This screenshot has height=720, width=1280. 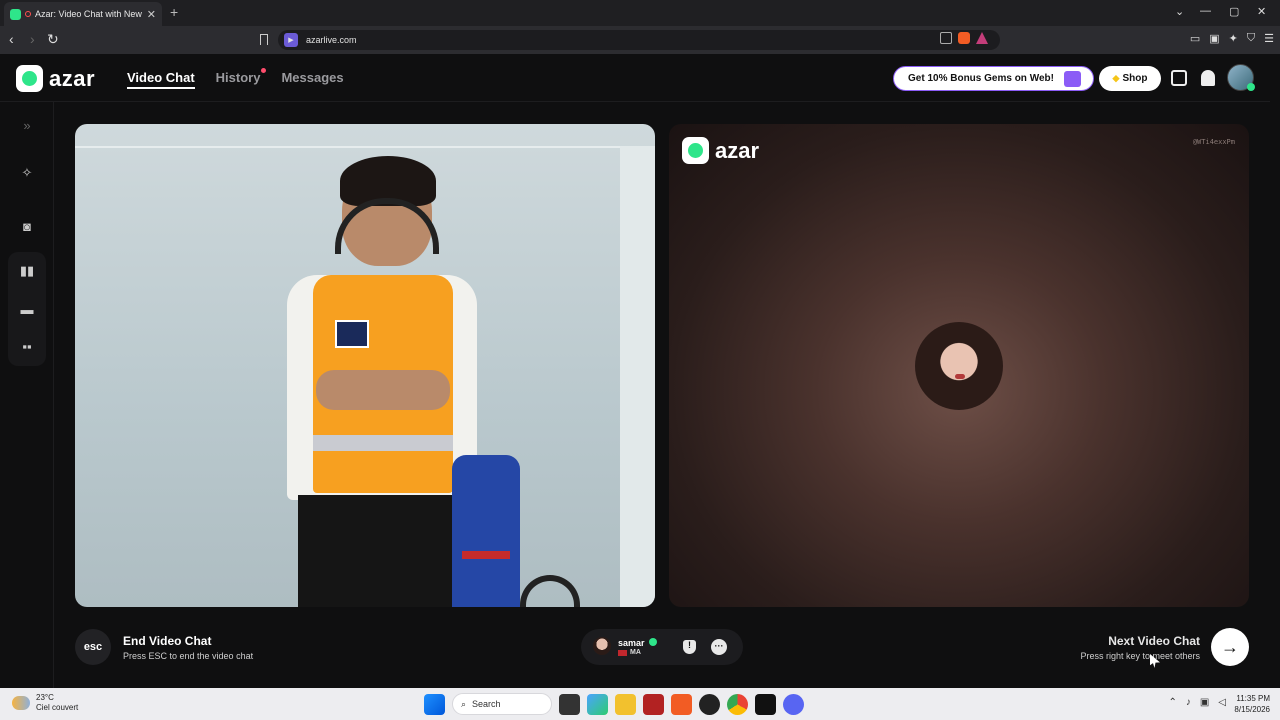 What do you see at coordinates (653, 704) in the screenshot?
I see `voice-app-icon` at bounding box center [653, 704].